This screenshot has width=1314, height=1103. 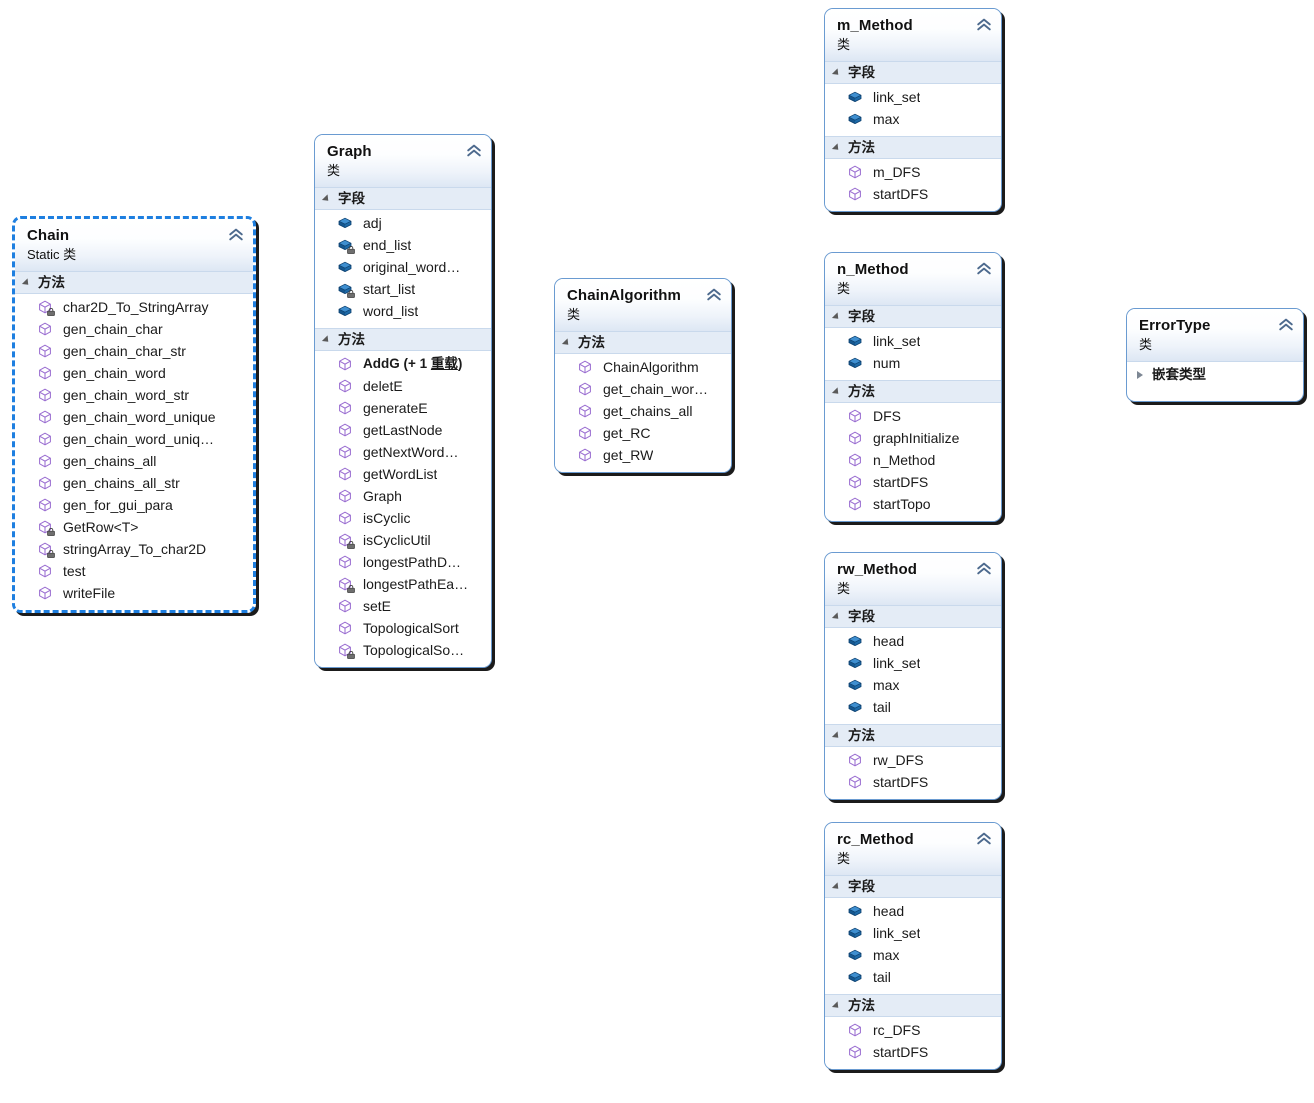 I want to click on member-row: gen_chain_word_unique, so click(x=134, y=417).